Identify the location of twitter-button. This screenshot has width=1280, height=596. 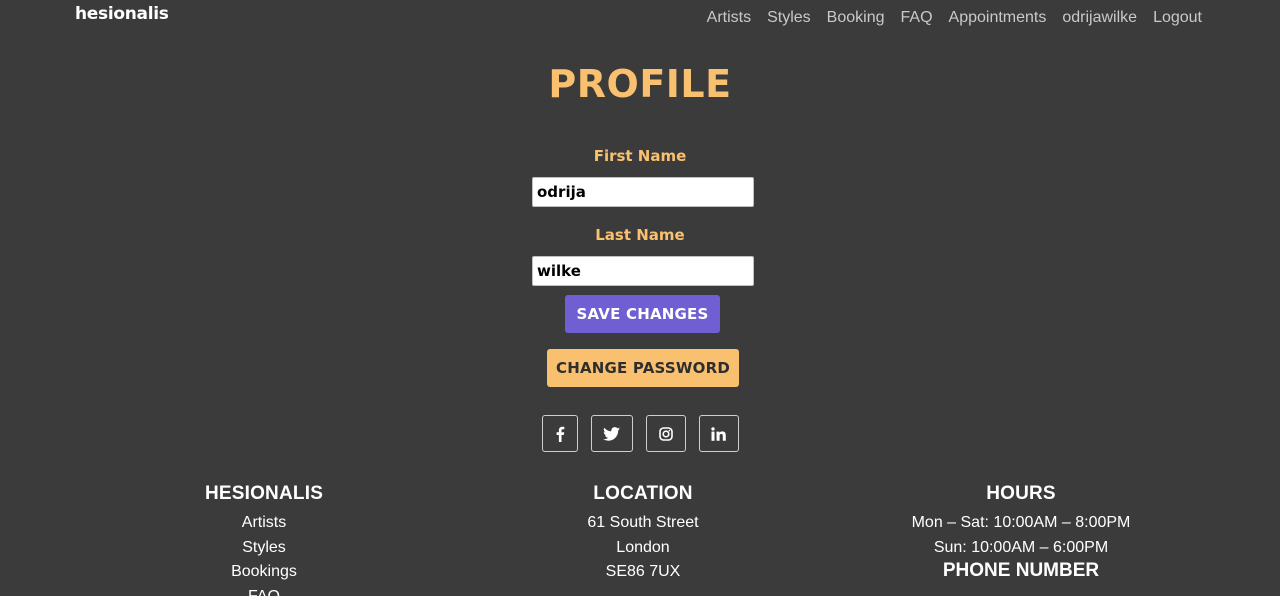
(611, 433).